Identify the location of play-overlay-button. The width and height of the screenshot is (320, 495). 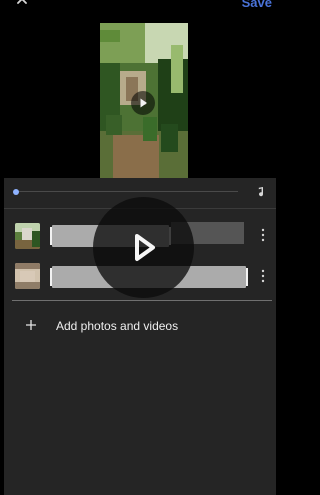
(143, 247).